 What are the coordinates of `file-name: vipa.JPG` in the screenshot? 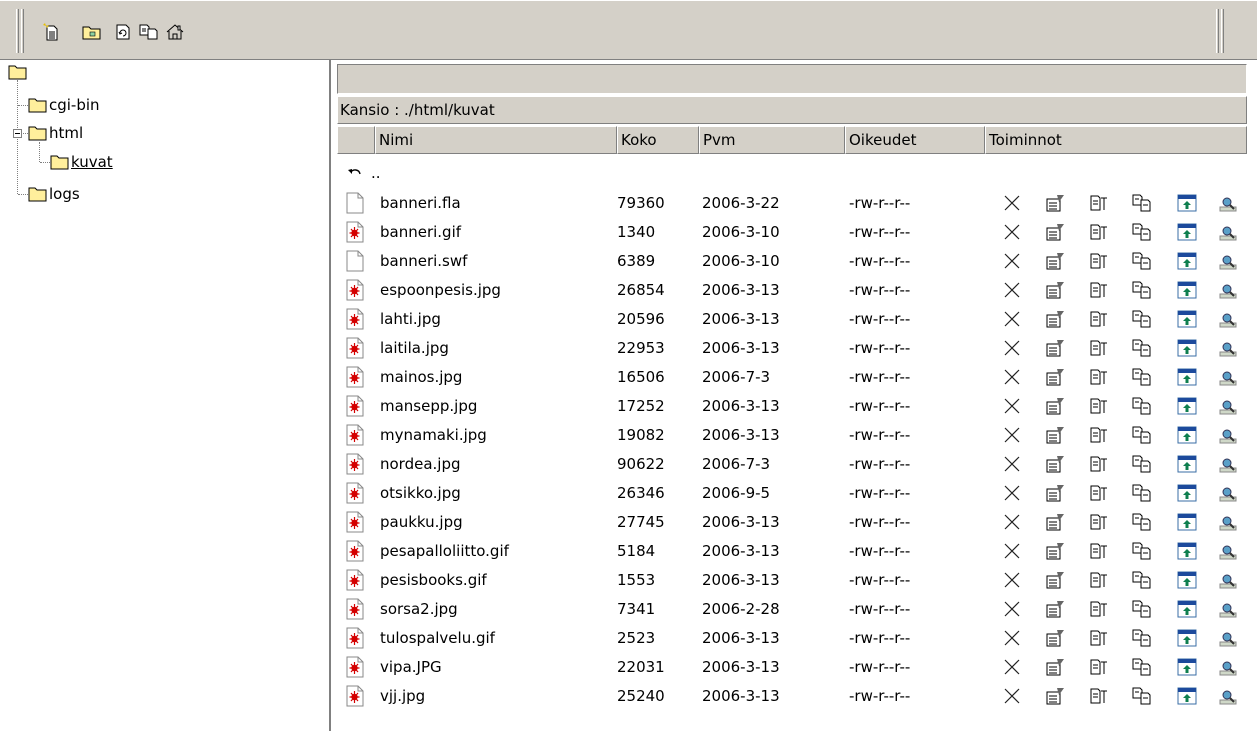 It's located at (411, 667).